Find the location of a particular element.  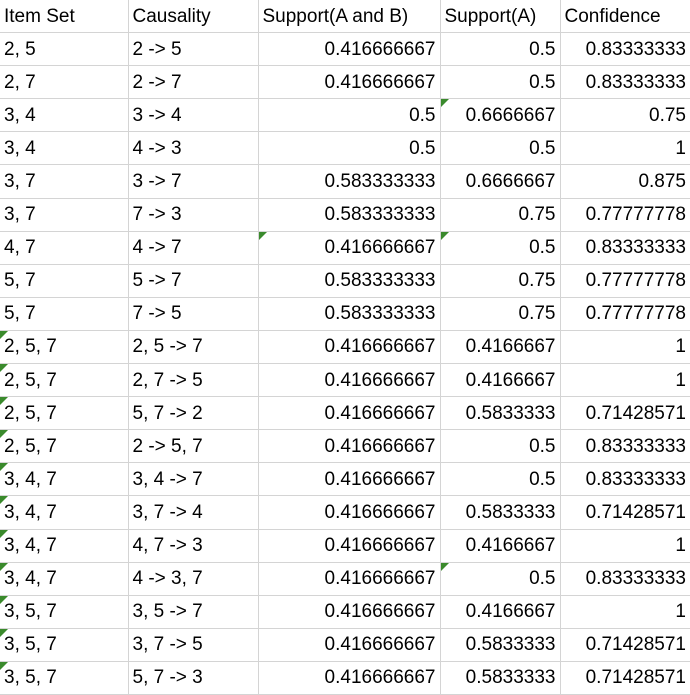

cell-item-set: 3, 4 is located at coordinates (64, 115).